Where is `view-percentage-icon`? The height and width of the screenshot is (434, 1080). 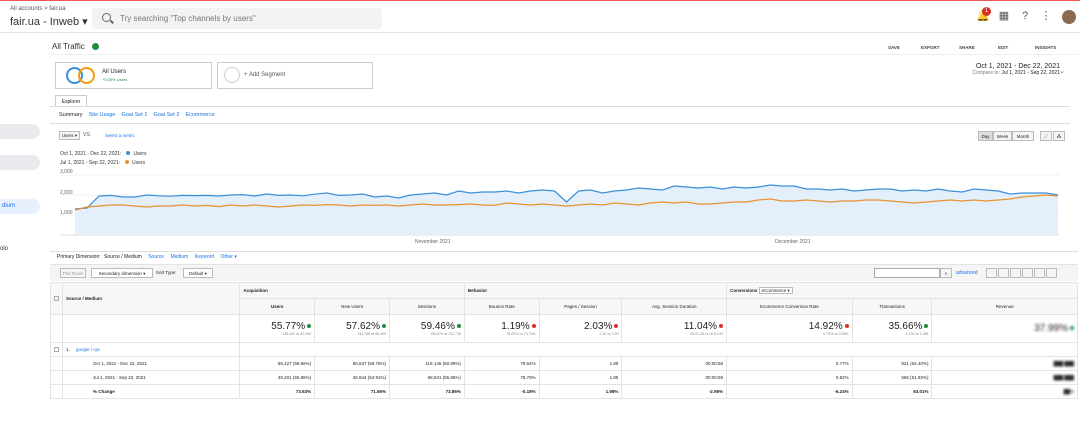
view-percentage-icon is located at coordinates (1003, 273).